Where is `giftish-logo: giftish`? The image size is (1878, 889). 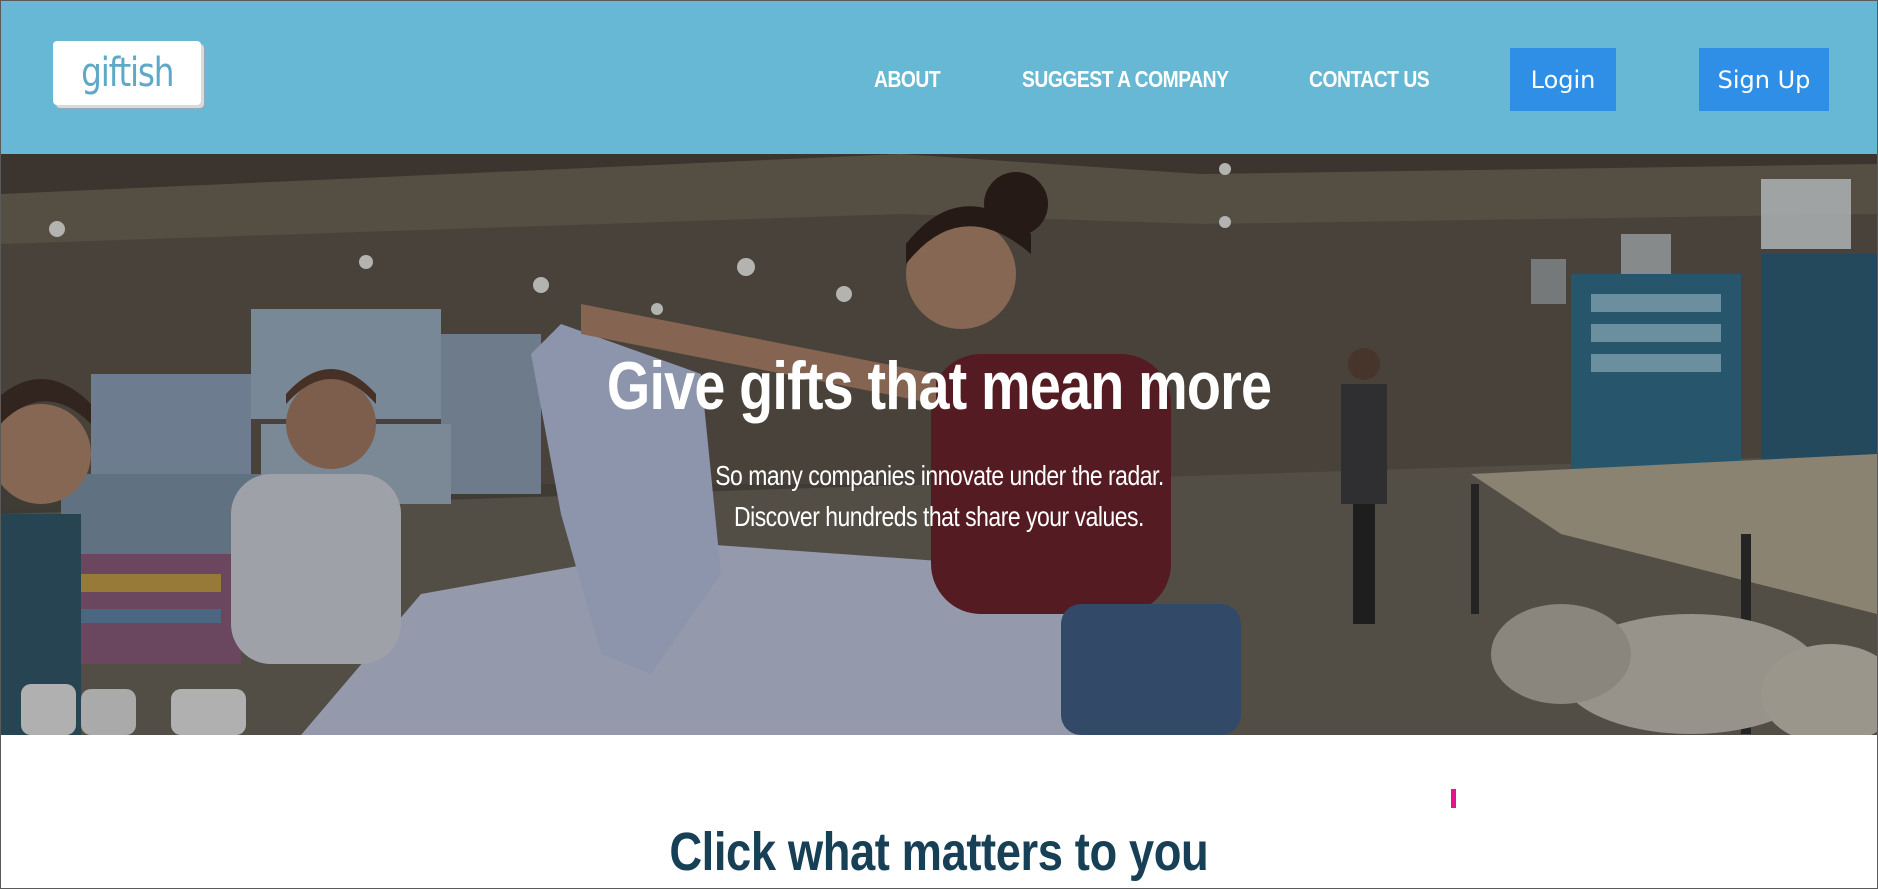 giftish-logo: giftish is located at coordinates (127, 73).